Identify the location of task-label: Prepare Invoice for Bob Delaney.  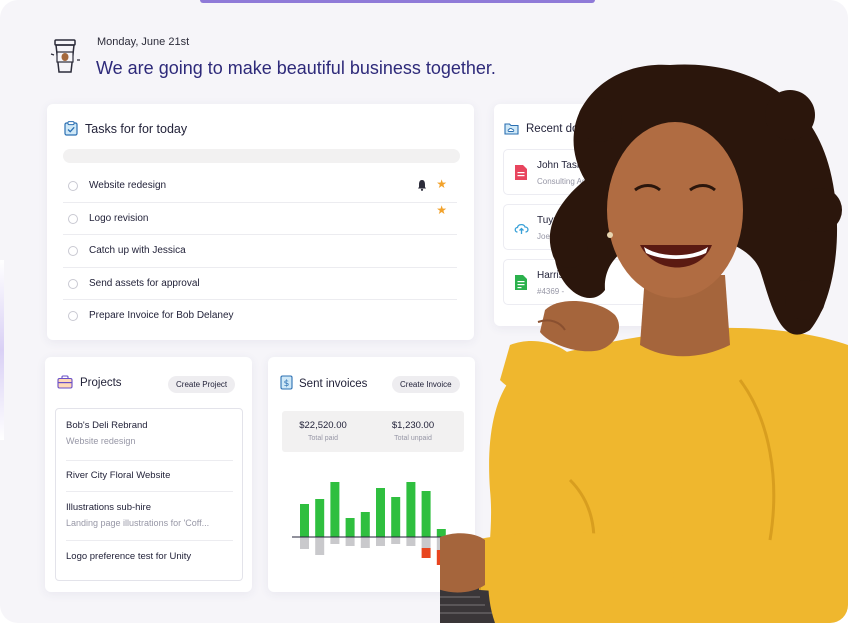
(161, 315).